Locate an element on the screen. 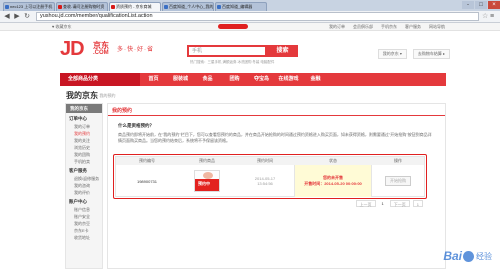 The image size is (500, 269). sidebar-item-jingdou: 我的京豆 is located at coordinates (84, 223).